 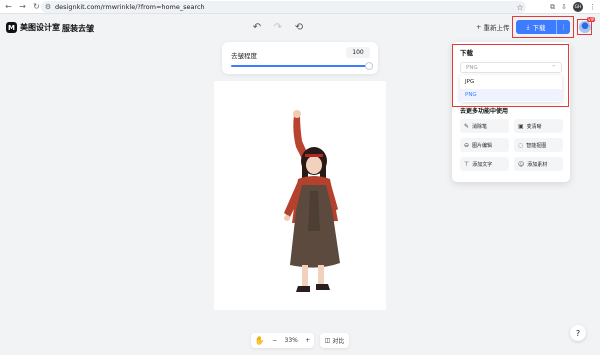 I want to click on tool-image-edit: ⊖ 图片编辑, so click(x=484, y=145).